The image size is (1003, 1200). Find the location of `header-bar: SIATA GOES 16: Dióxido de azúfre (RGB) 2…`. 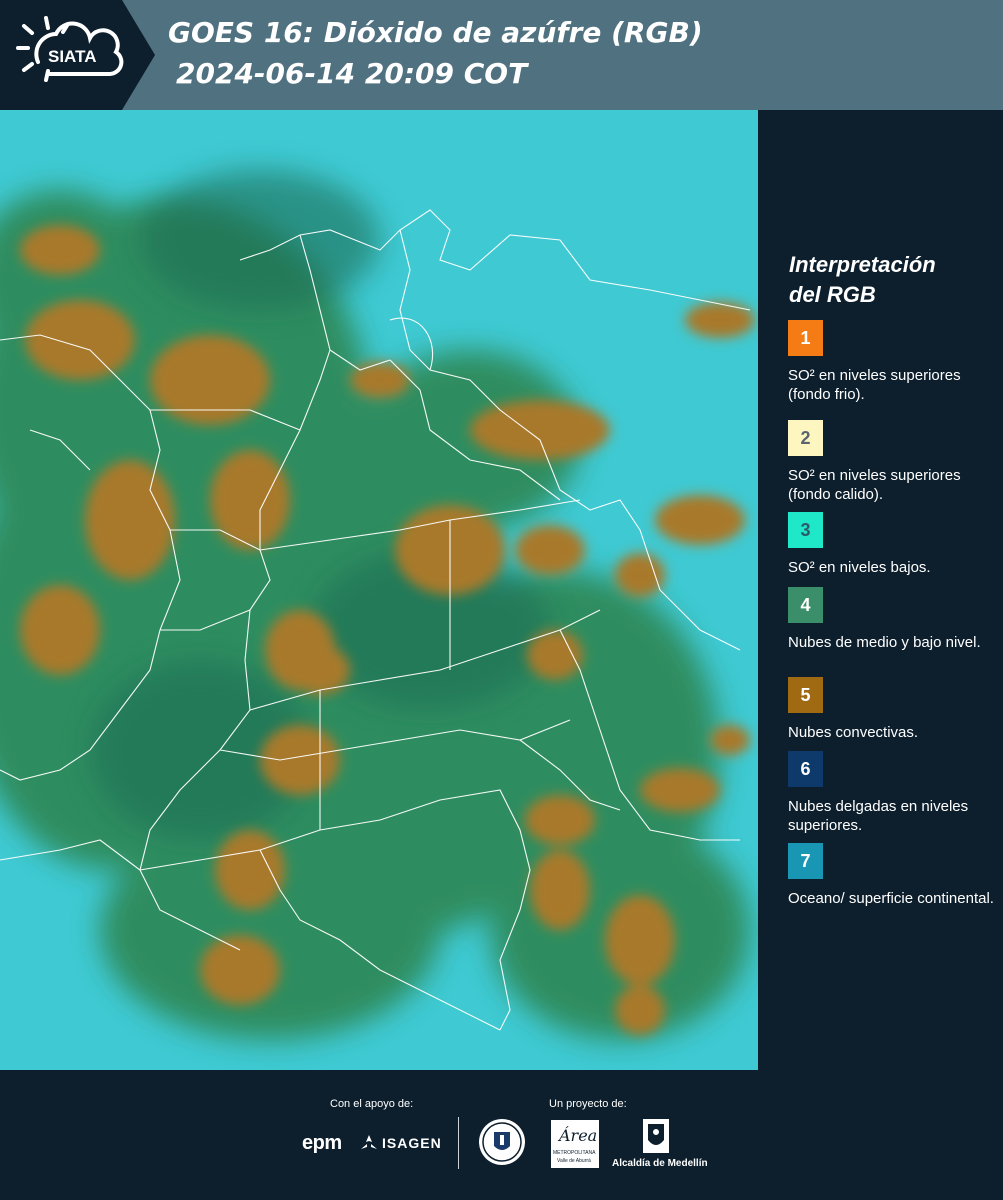

header-bar: SIATA GOES 16: Dióxido de azúfre (RGB) 2… is located at coordinates (501, 55).